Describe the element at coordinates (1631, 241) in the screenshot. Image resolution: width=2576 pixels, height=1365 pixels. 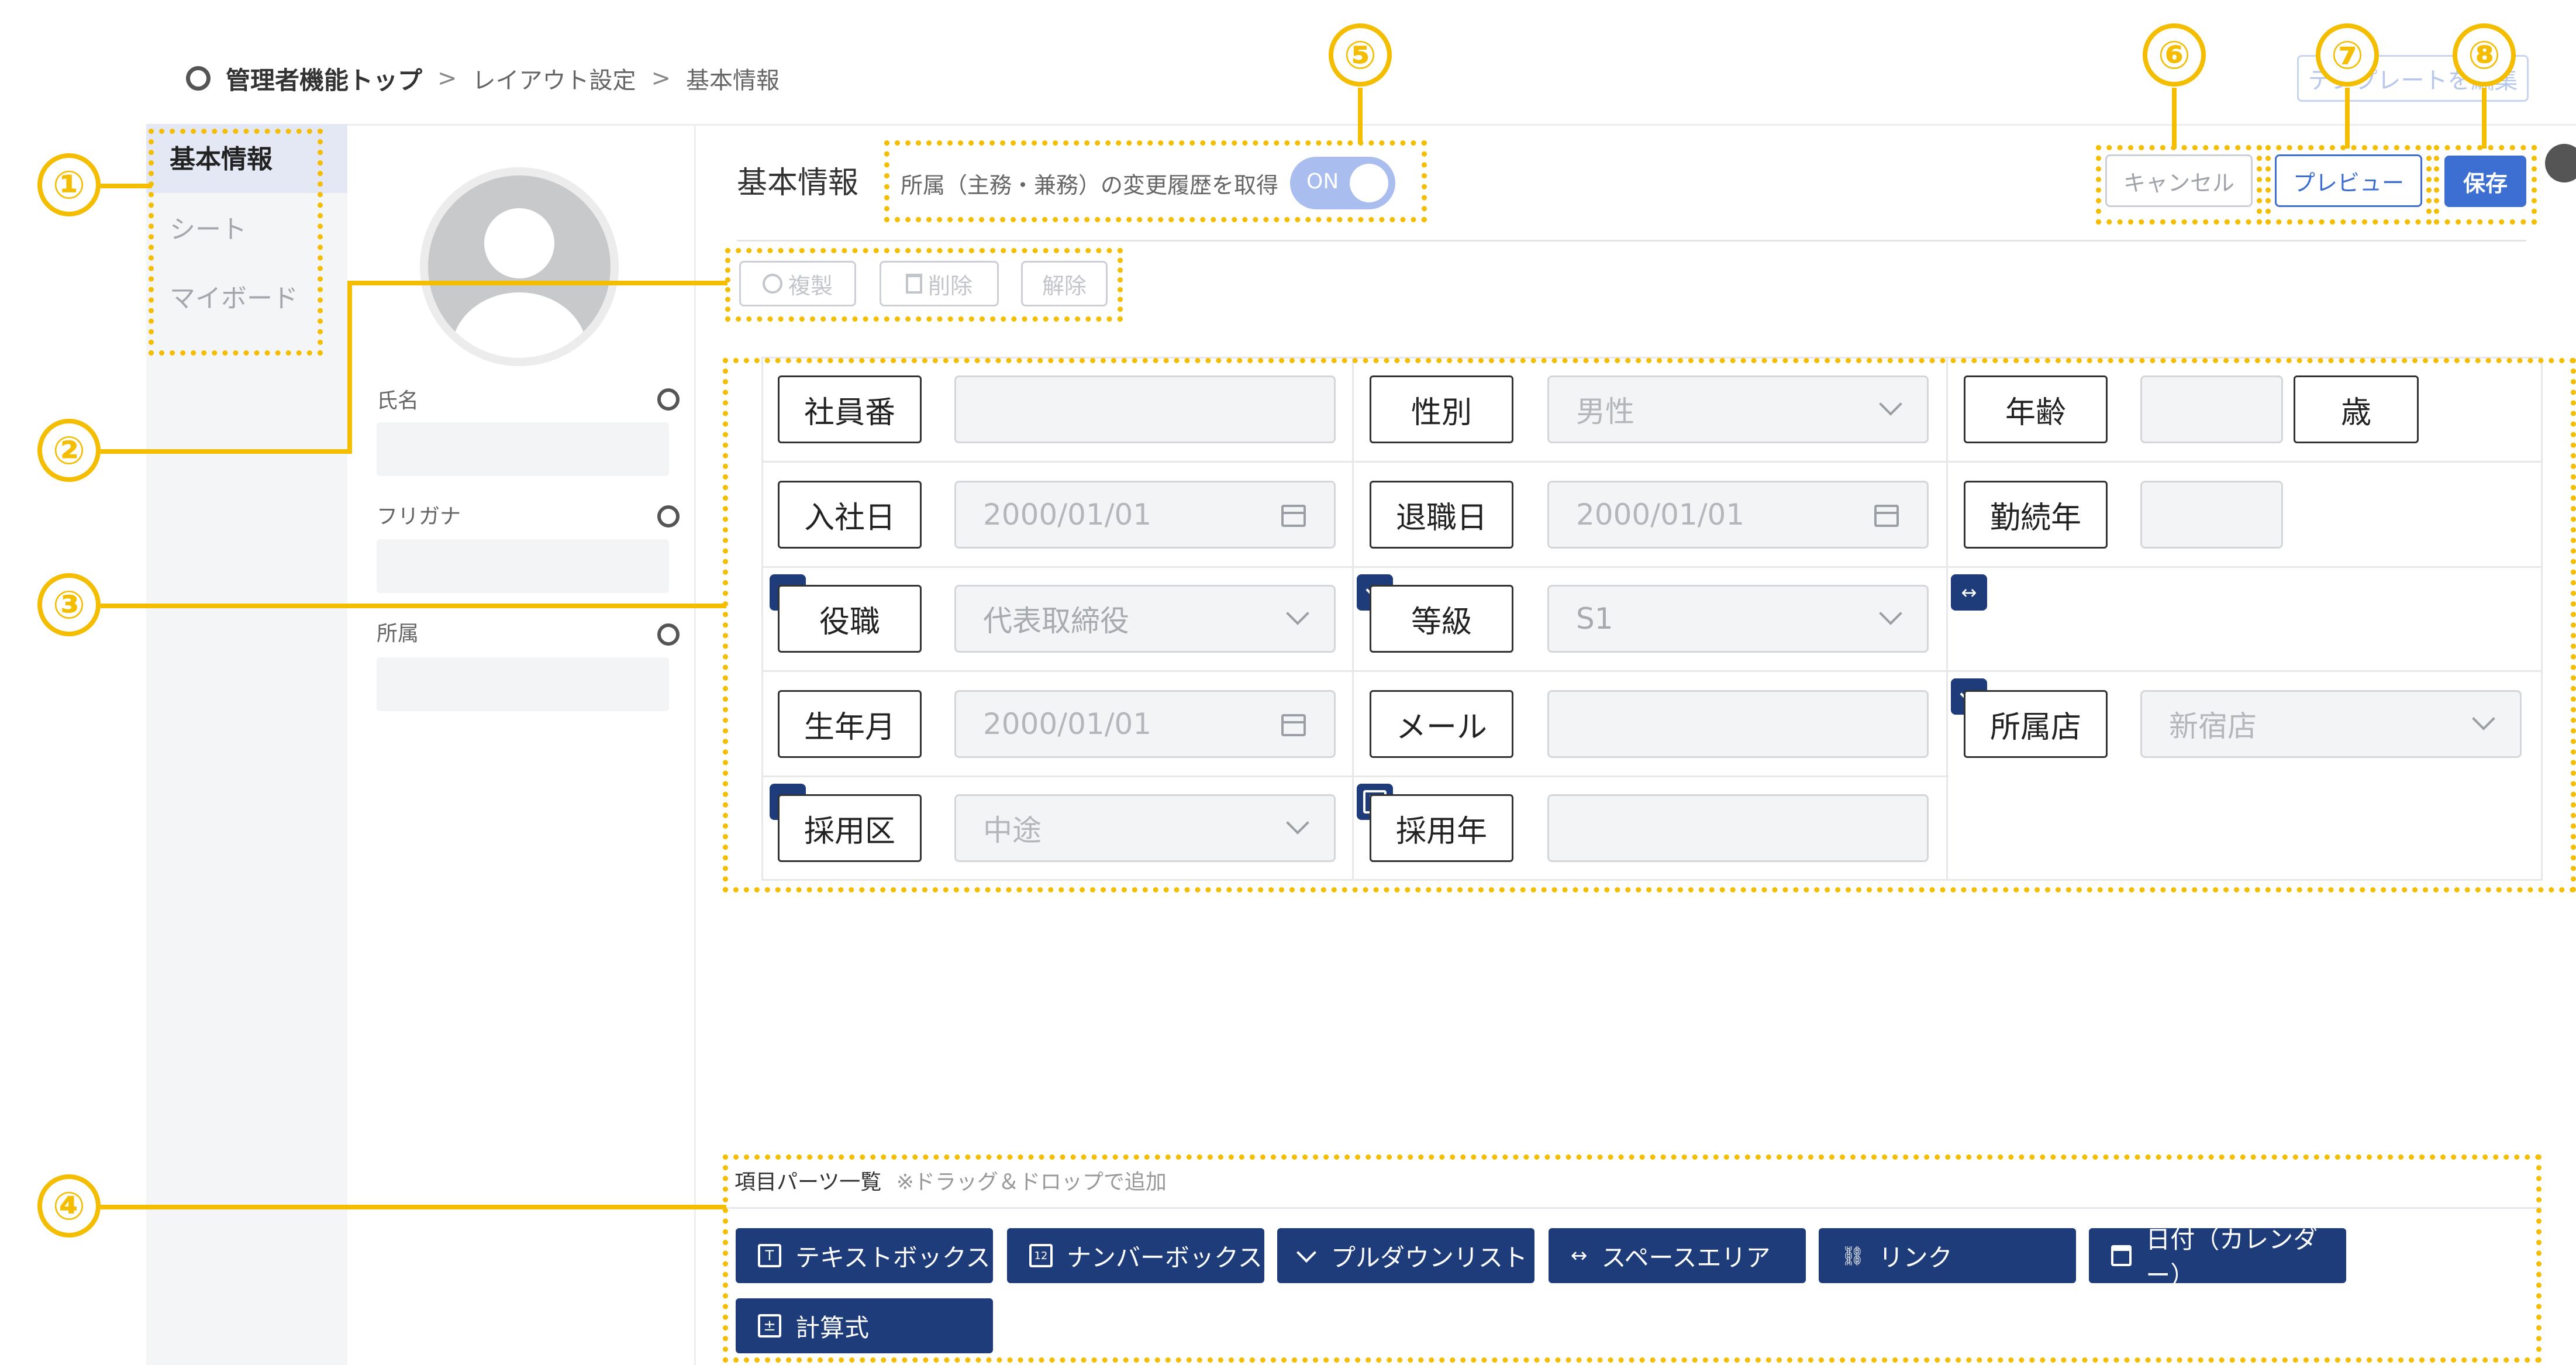
I see `header-rule` at that location.